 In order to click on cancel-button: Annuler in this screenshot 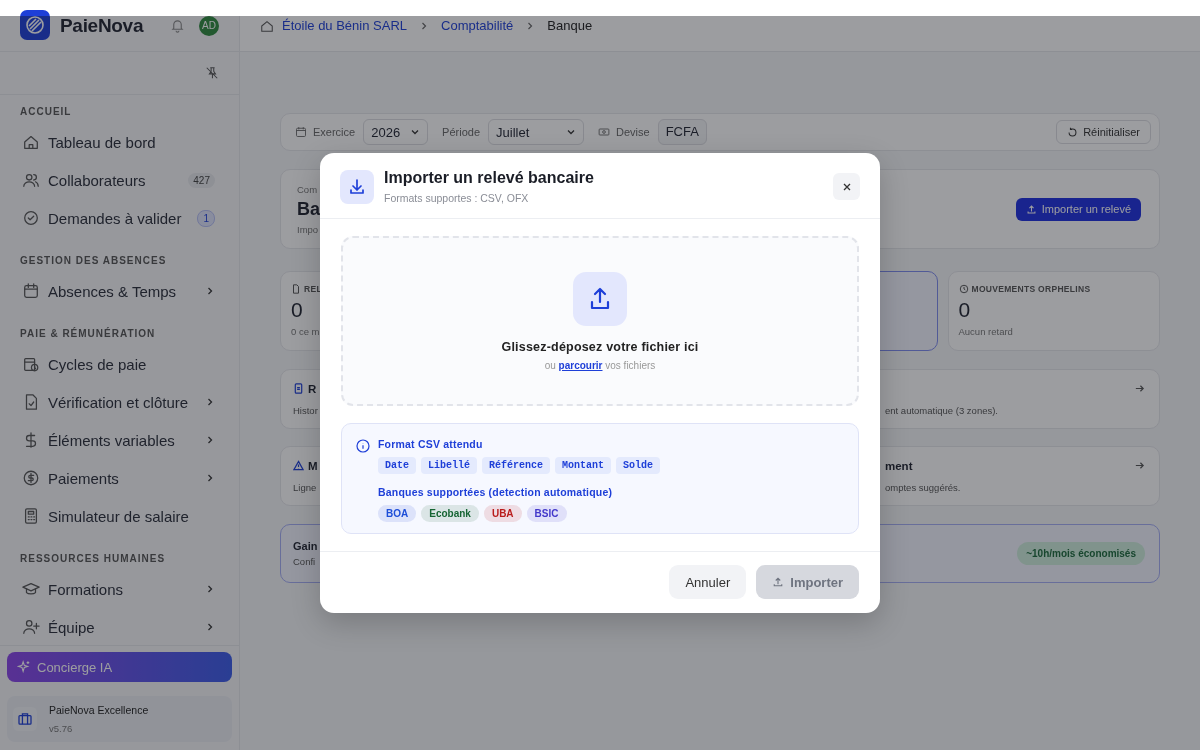, I will do `click(708, 582)`.